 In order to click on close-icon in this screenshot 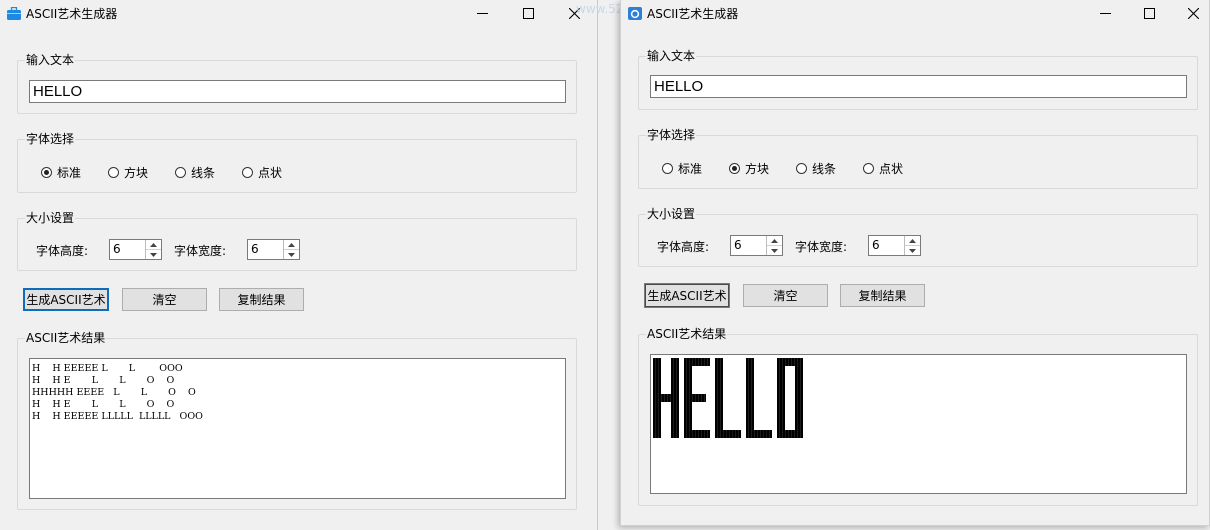, I will do `click(1193, 13)`.